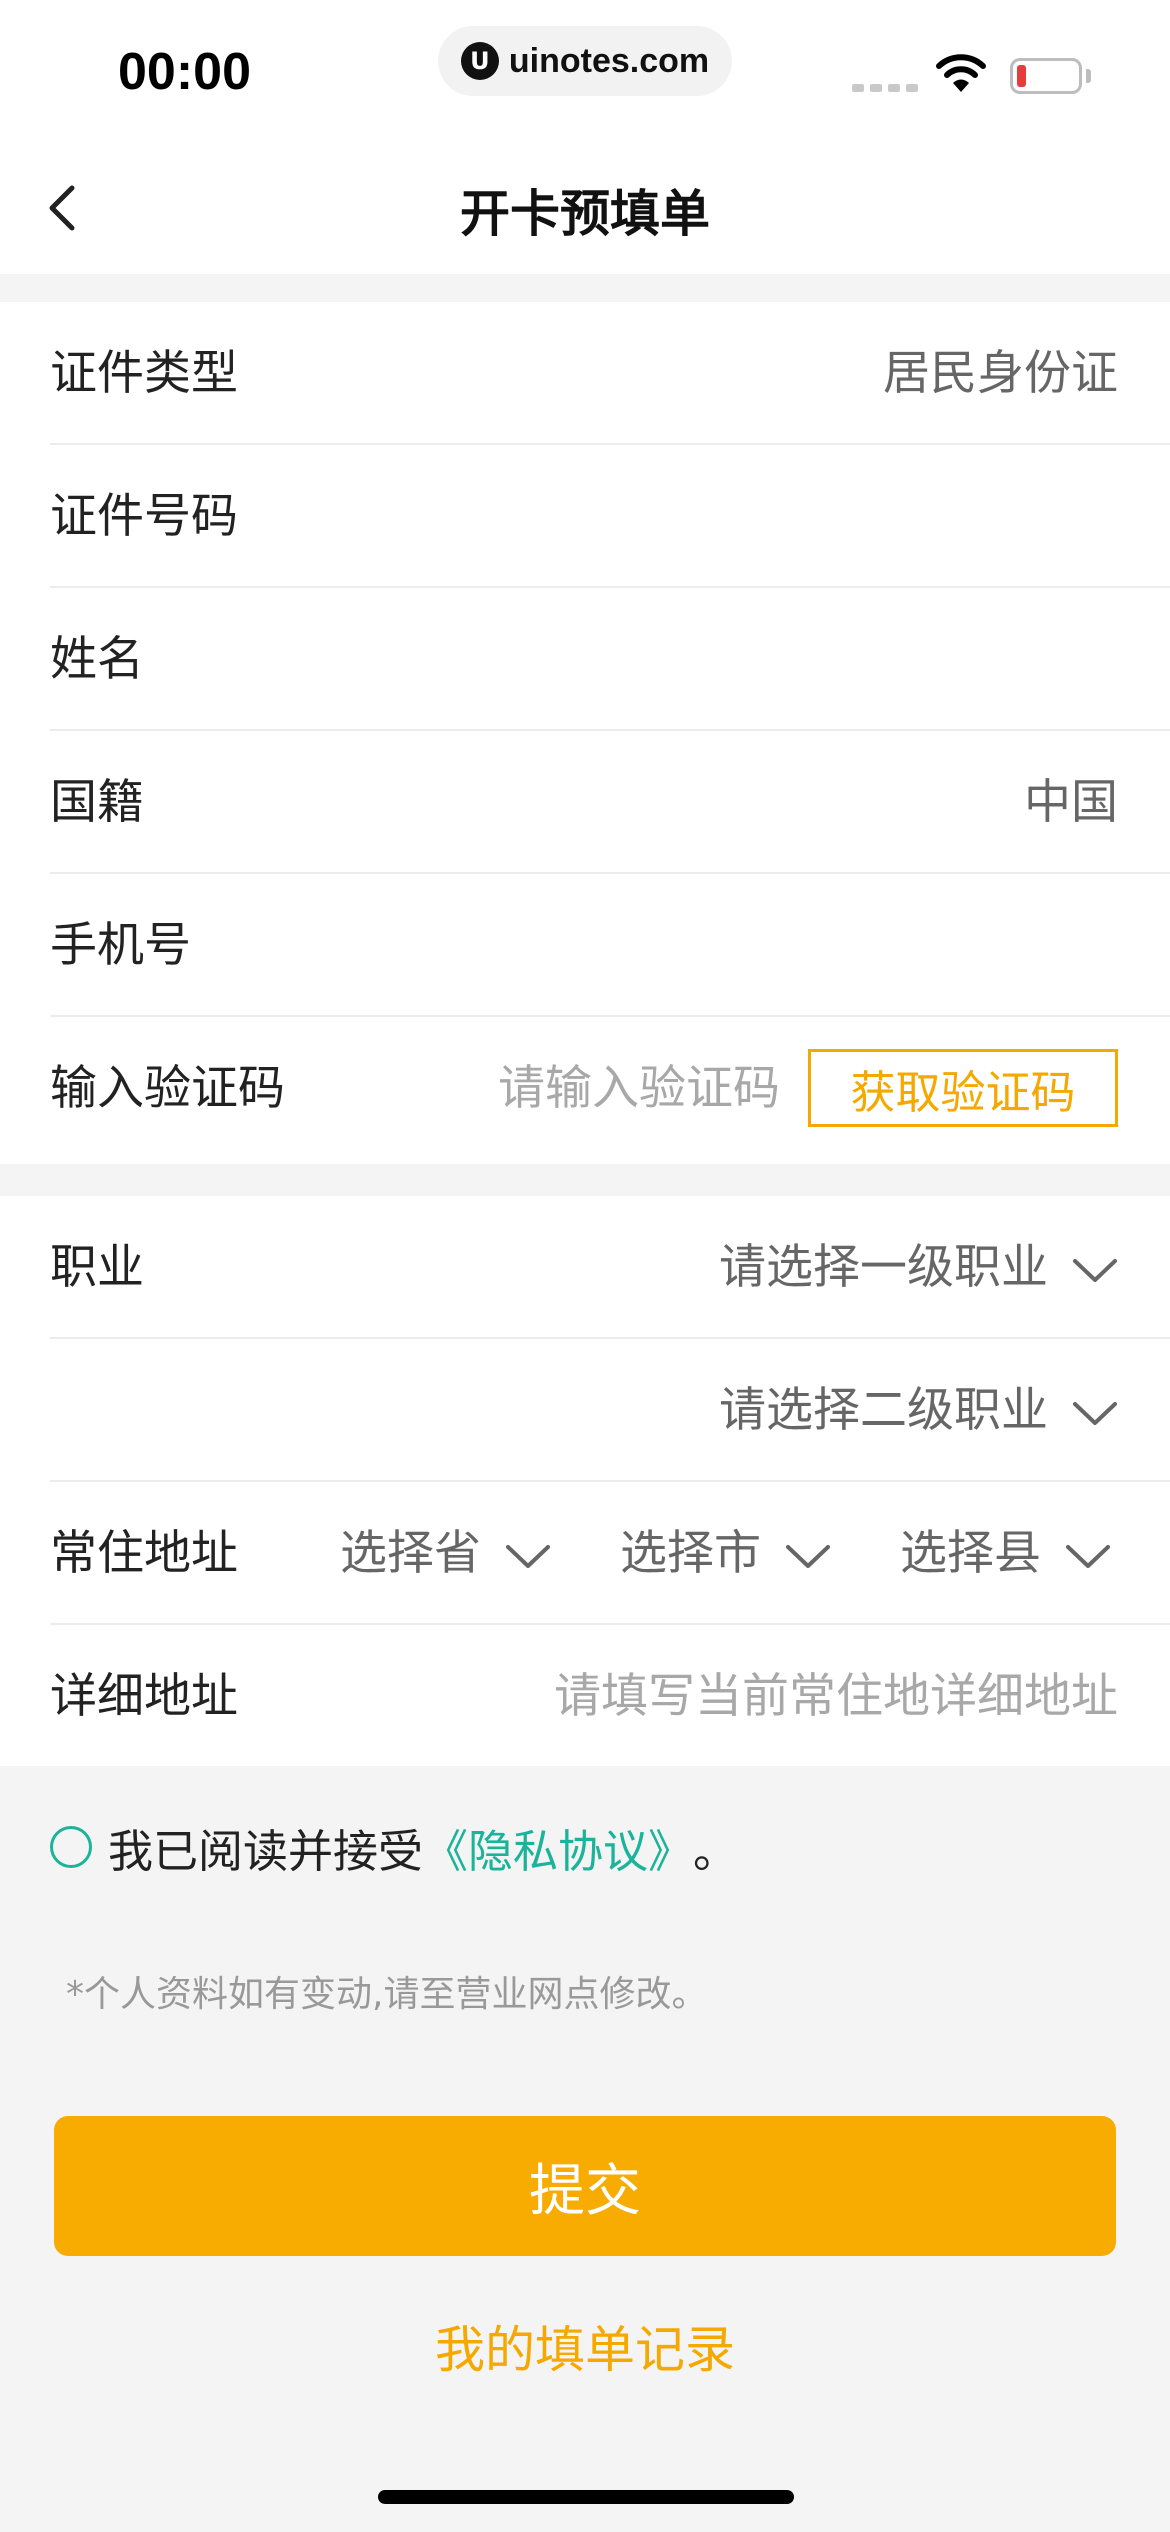 The height and width of the screenshot is (2532, 1170). What do you see at coordinates (836, 1696) in the screenshot?
I see `detail-address-input: 请填写当前常住地详细地址` at bounding box center [836, 1696].